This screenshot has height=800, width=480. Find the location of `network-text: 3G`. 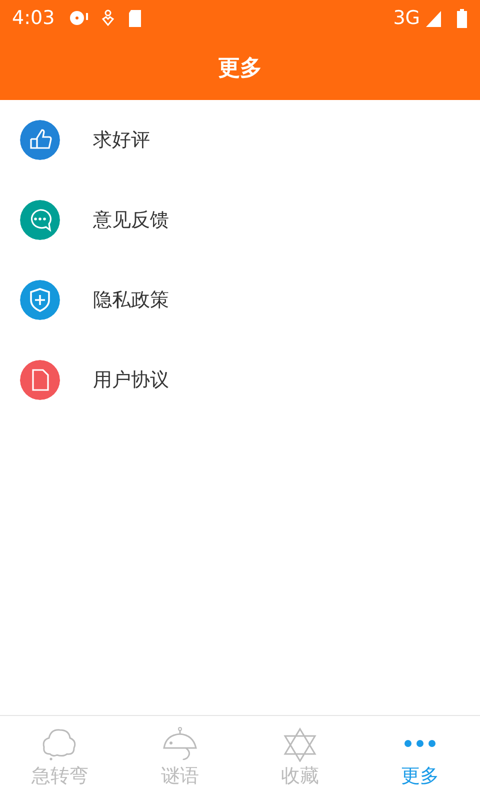

network-text: 3G is located at coordinates (406, 18).